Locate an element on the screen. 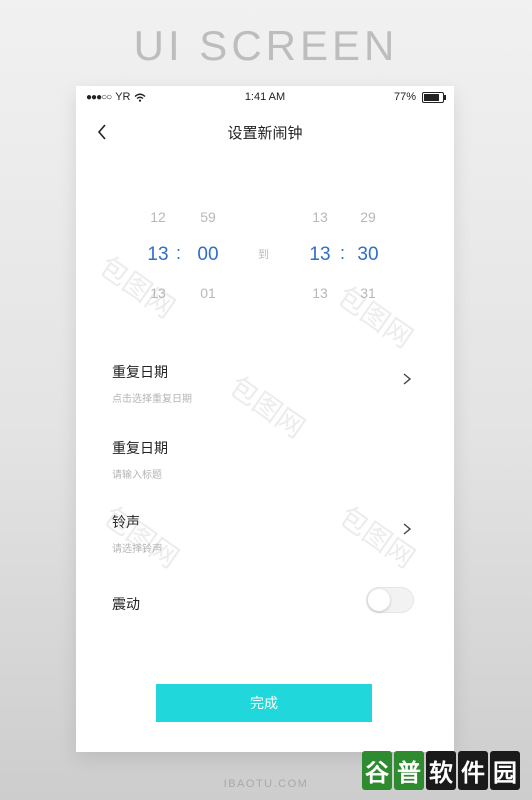  end-minute-selected: 30 is located at coordinates (368, 254).